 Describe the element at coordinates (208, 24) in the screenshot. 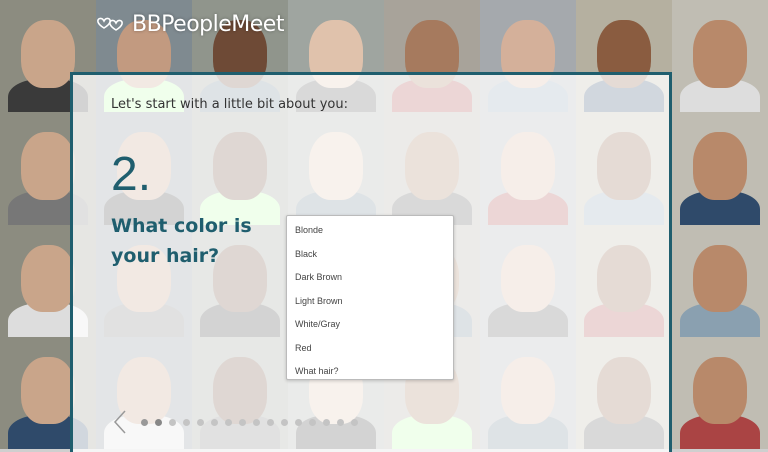

I see `brand-name: BBPeopleMeet` at that location.